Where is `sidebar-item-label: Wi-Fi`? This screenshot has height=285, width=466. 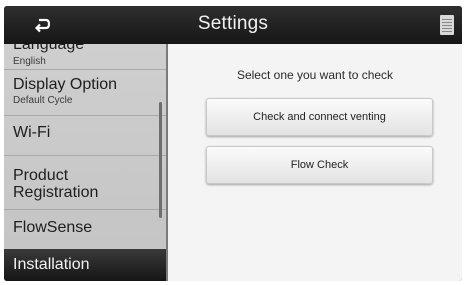 sidebar-item-label: Wi-Fi is located at coordinates (32, 132).